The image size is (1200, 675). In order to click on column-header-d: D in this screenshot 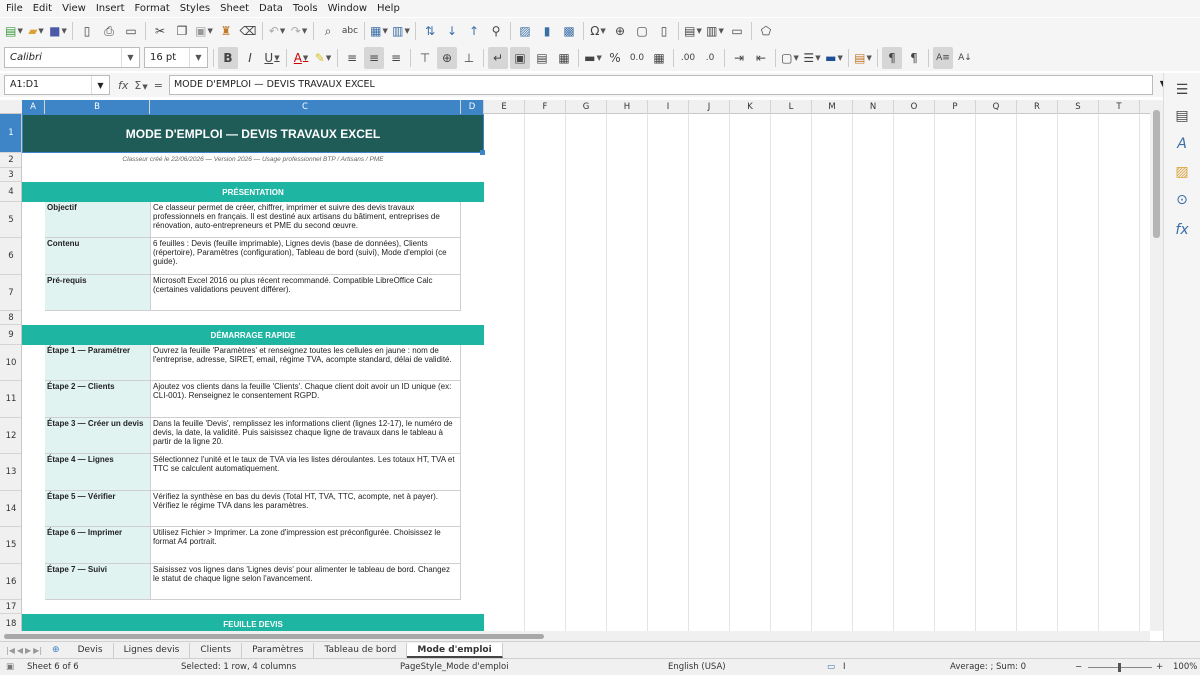, I will do `click(472, 107)`.